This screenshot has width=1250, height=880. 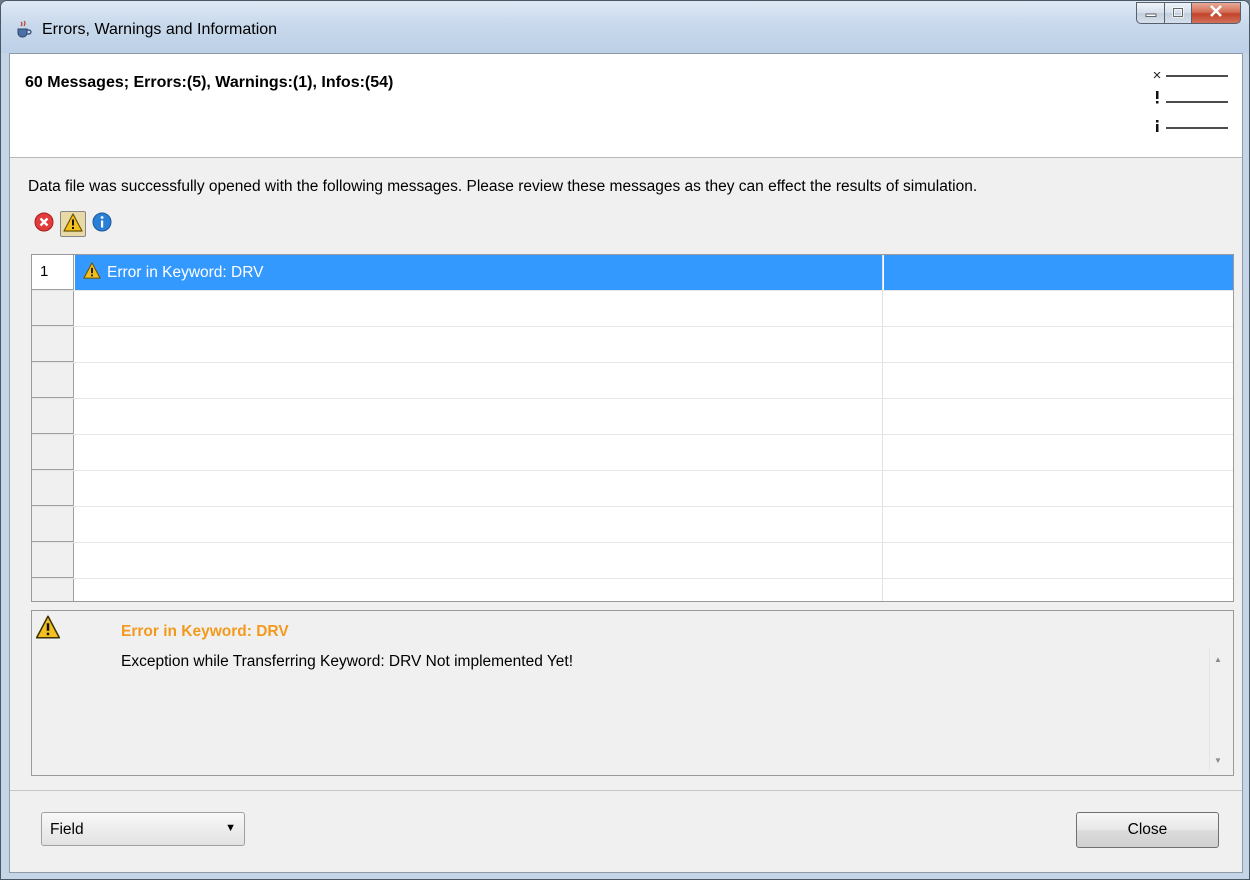 I want to click on maximize-button, so click(x=1177, y=13).